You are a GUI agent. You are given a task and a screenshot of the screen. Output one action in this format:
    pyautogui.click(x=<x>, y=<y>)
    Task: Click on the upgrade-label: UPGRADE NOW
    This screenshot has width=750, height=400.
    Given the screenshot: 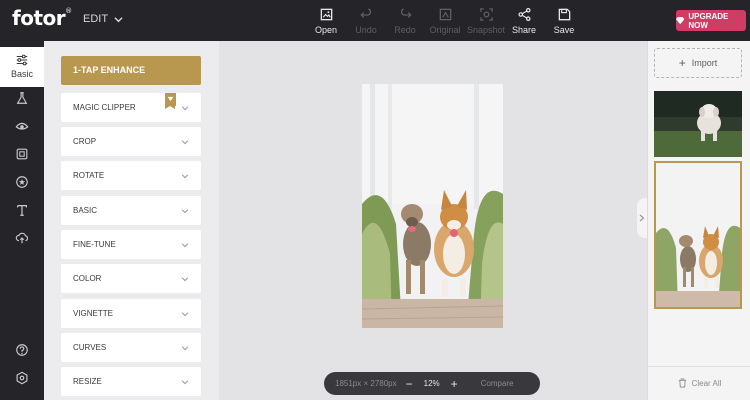 What is the action you would take?
    pyautogui.click(x=708, y=20)
    